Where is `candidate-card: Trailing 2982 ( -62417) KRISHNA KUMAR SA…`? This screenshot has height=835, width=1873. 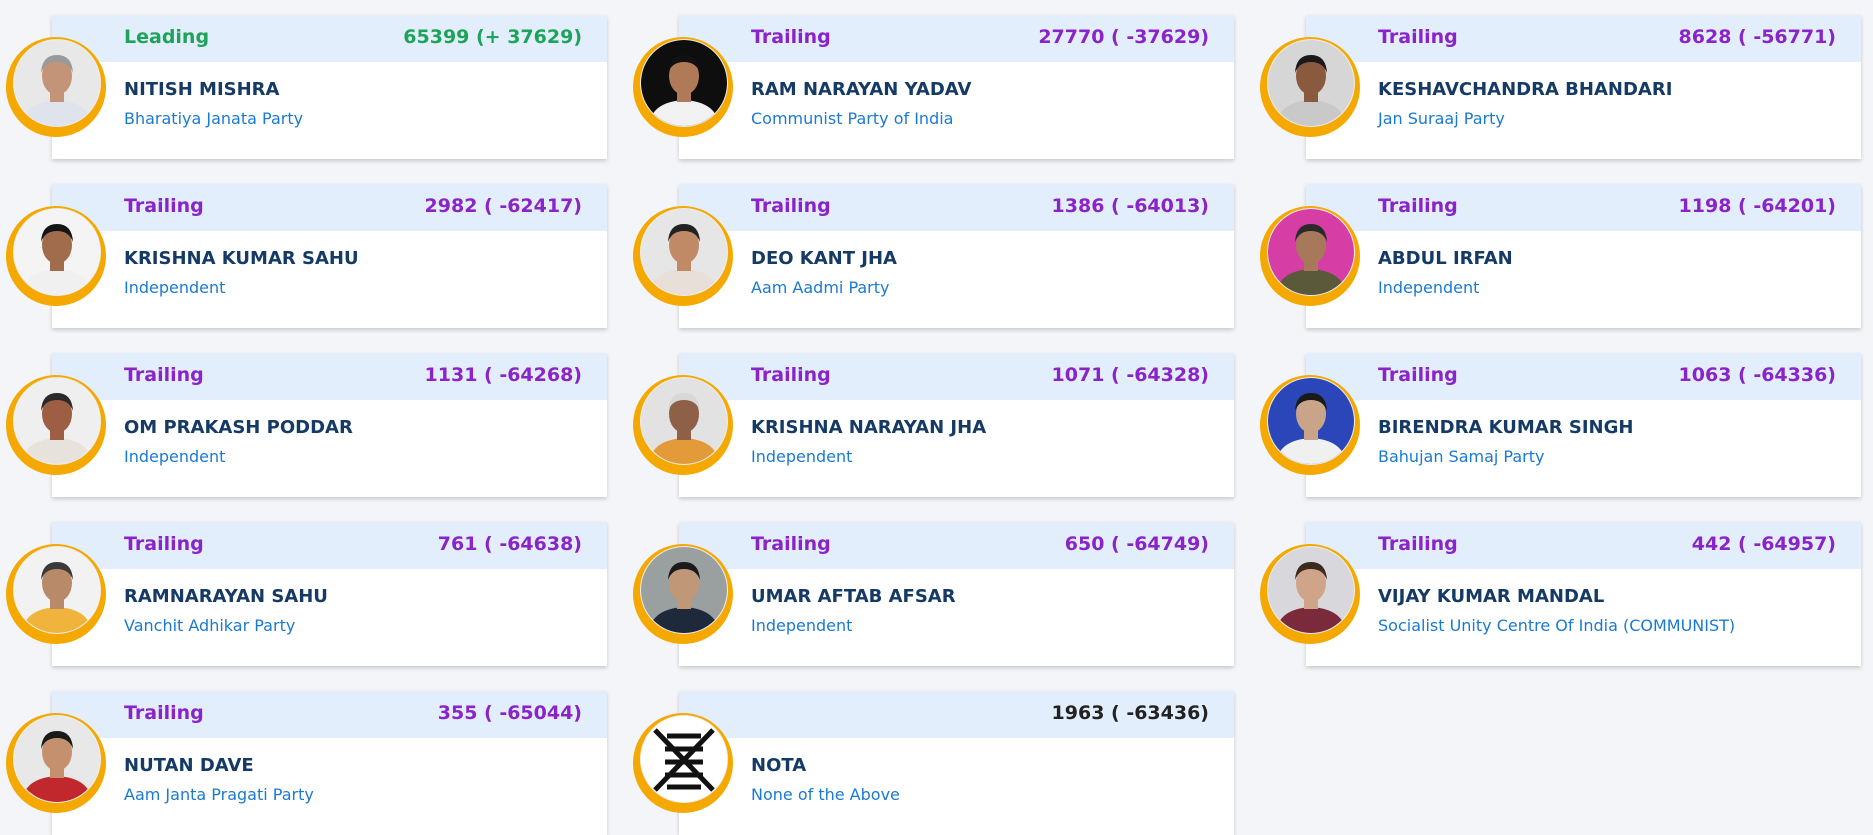
candidate-card: Trailing 2982 ( -62417) KRISHNA KUMAR SA… is located at coordinates (306, 256).